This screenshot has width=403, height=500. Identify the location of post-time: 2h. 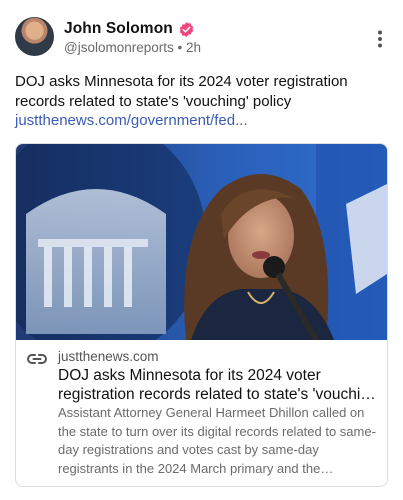
(194, 47).